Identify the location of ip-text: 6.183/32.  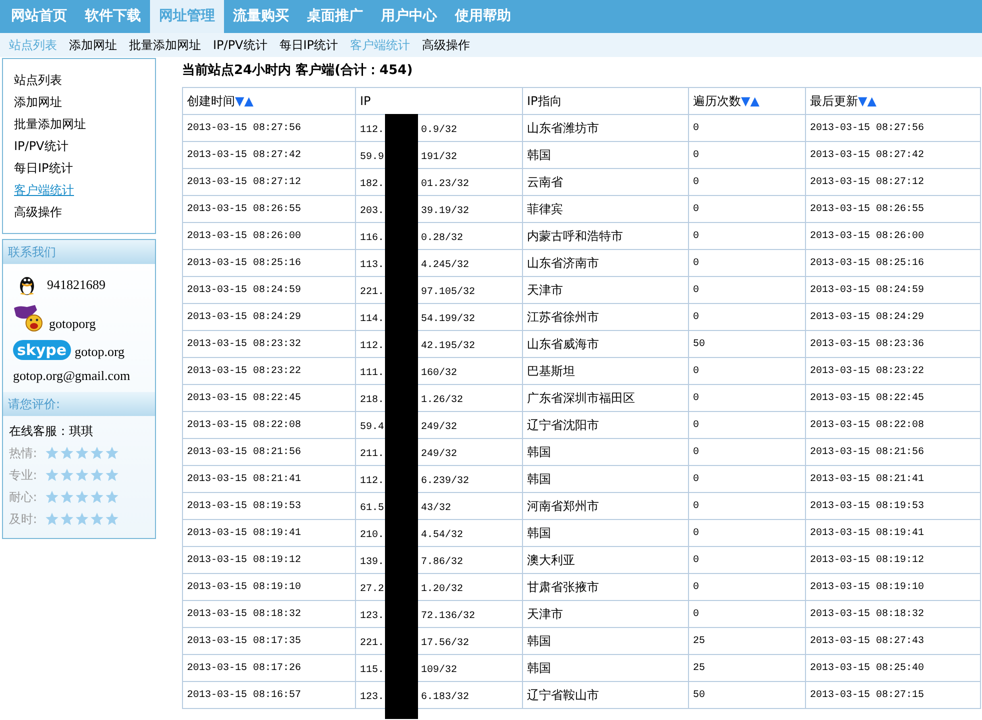
(445, 697).